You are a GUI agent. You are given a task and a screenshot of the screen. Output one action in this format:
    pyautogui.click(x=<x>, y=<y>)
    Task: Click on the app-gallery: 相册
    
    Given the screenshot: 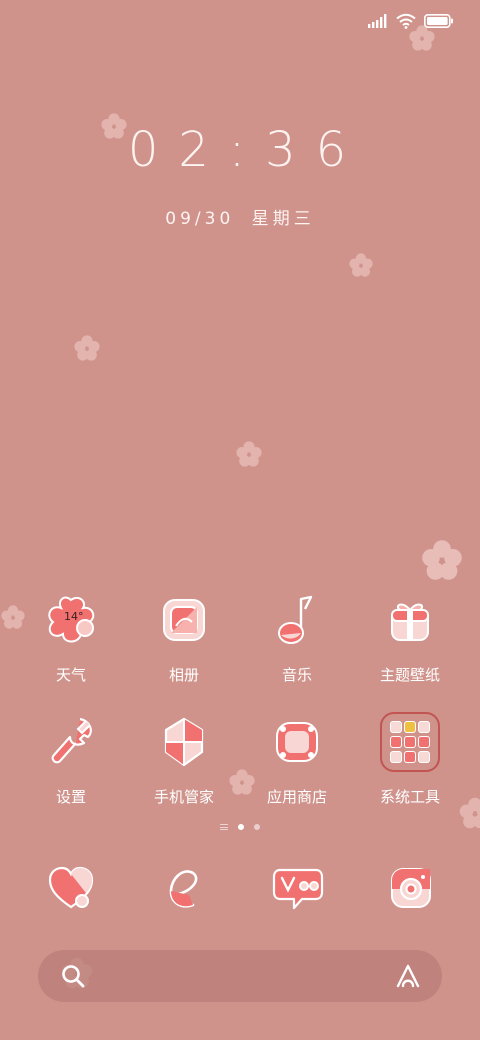 What is the action you would take?
    pyautogui.click(x=184, y=637)
    